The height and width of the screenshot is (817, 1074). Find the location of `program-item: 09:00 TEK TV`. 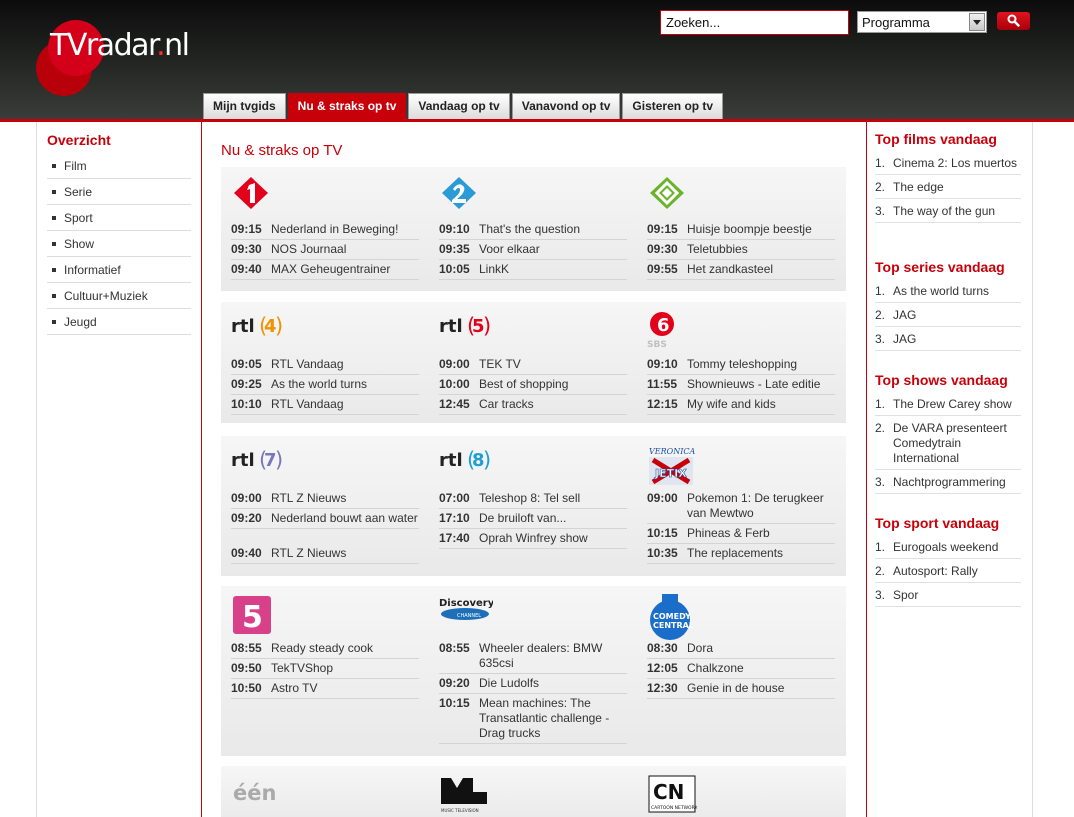

program-item: 09:00 TEK TV is located at coordinates (533, 366).